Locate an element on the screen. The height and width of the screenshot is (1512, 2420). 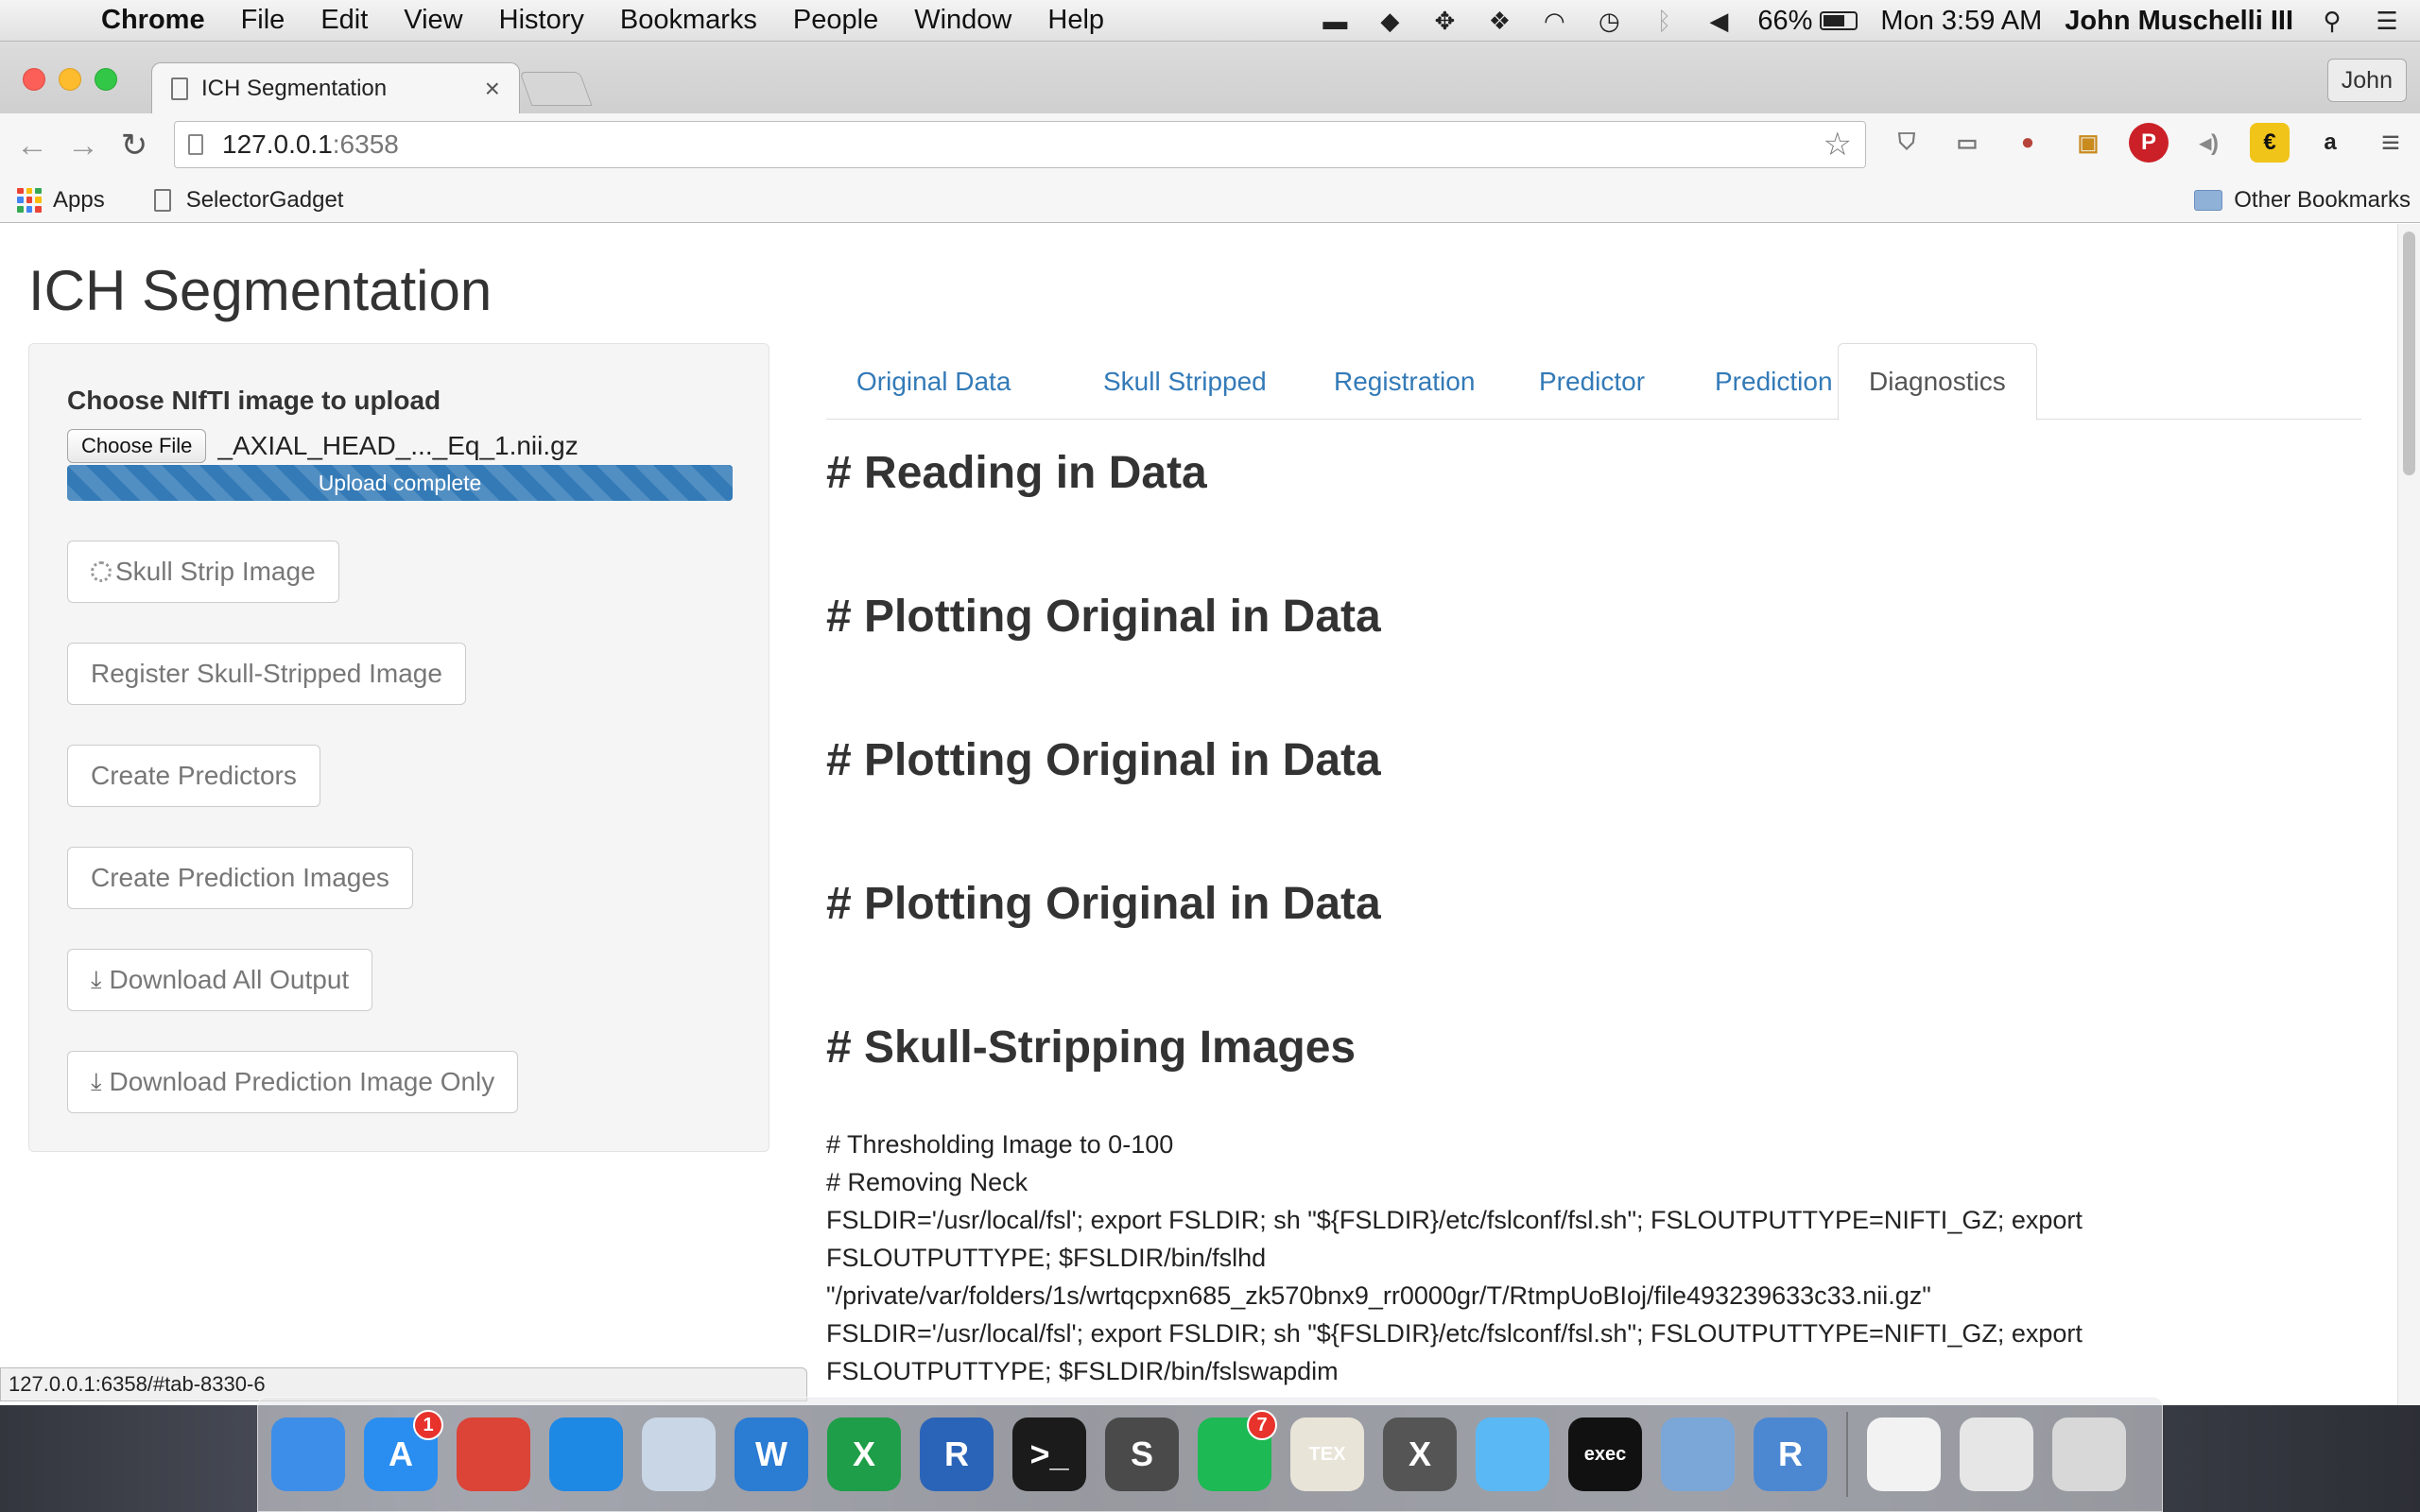
tomato-icon: ● is located at coordinates (2028, 143).